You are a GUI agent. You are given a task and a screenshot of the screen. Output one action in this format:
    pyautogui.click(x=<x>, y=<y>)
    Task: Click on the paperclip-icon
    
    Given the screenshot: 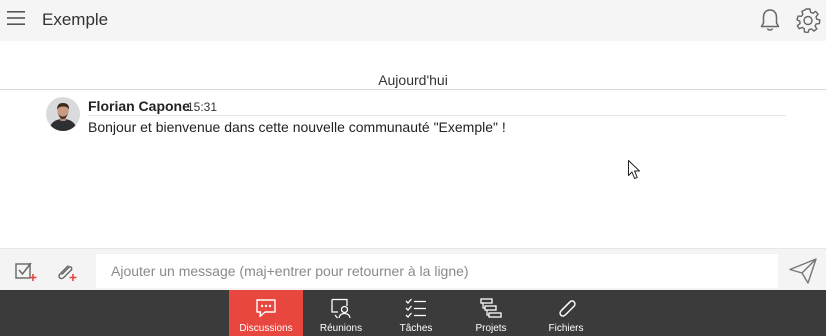 What is the action you would take?
    pyautogui.click(x=567, y=308)
    